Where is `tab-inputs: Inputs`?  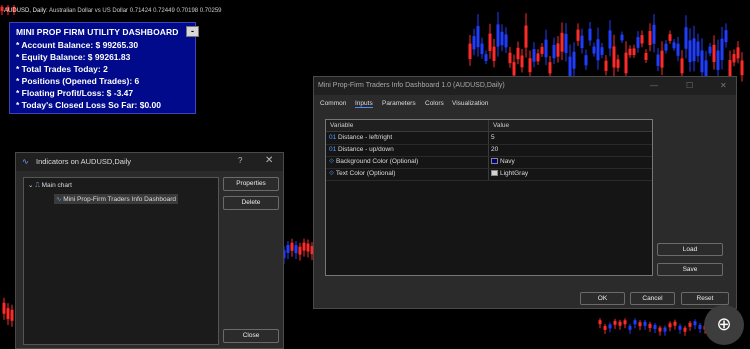
tab-inputs: Inputs is located at coordinates (364, 104).